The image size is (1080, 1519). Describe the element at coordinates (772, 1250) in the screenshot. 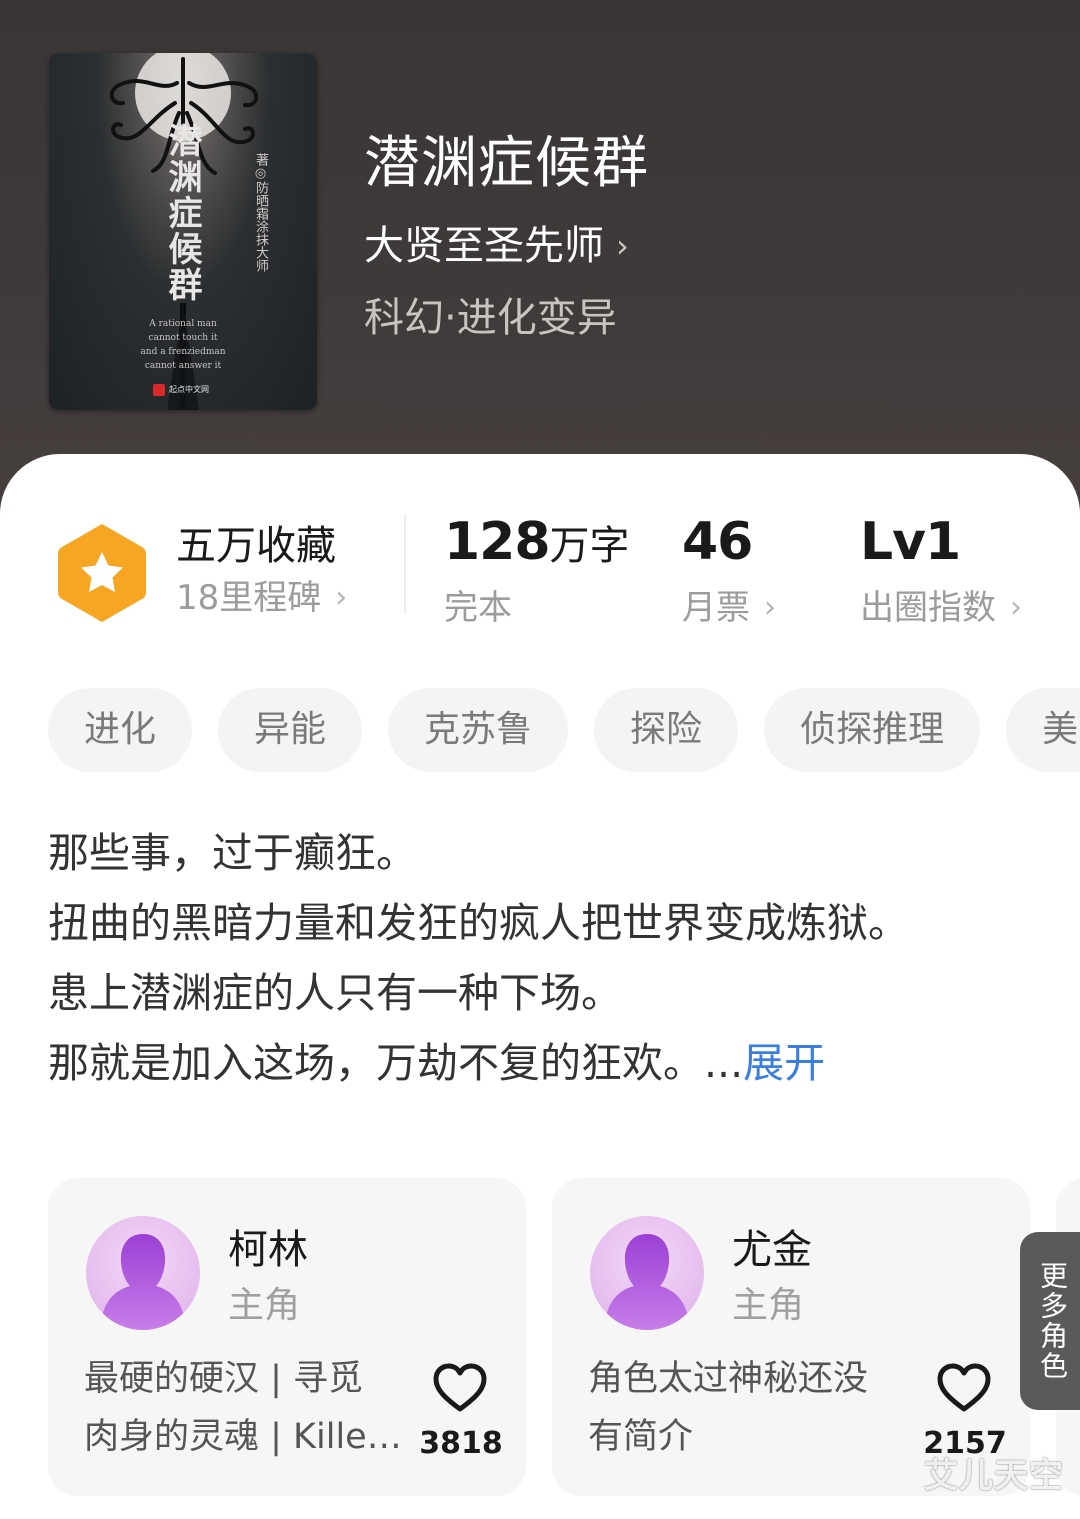

I see `role-name: 尤金` at that location.